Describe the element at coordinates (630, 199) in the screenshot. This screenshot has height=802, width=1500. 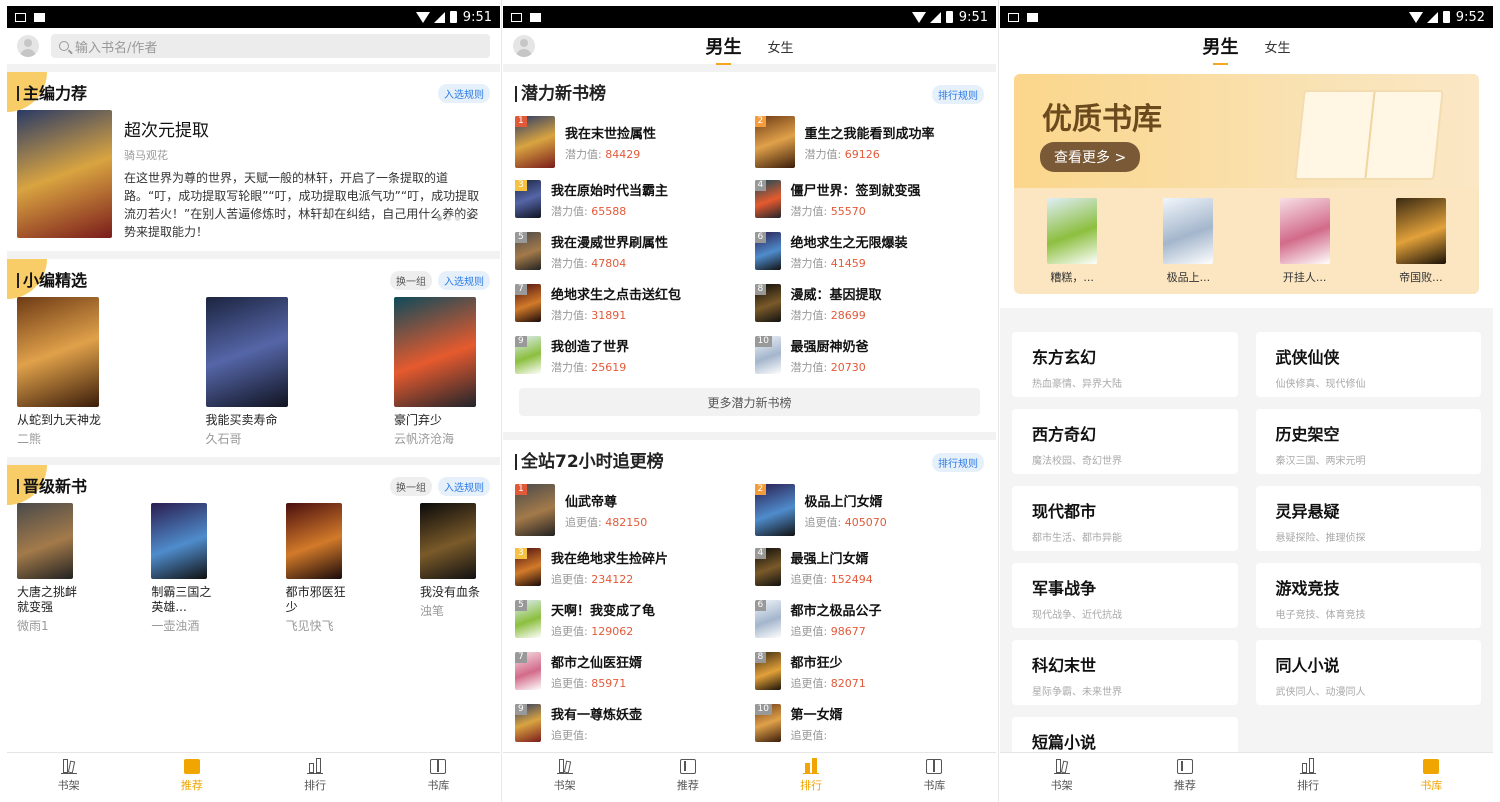
I see `rank-item: 3 我在原始时代当霸主 潜力值: 65588` at that location.